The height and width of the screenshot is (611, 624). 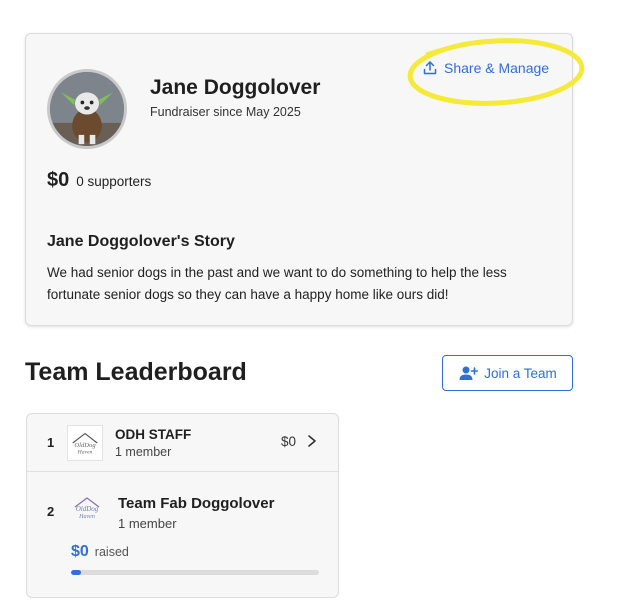 What do you see at coordinates (312, 441) in the screenshot?
I see `chevron-right-icon` at bounding box center [312, 441].